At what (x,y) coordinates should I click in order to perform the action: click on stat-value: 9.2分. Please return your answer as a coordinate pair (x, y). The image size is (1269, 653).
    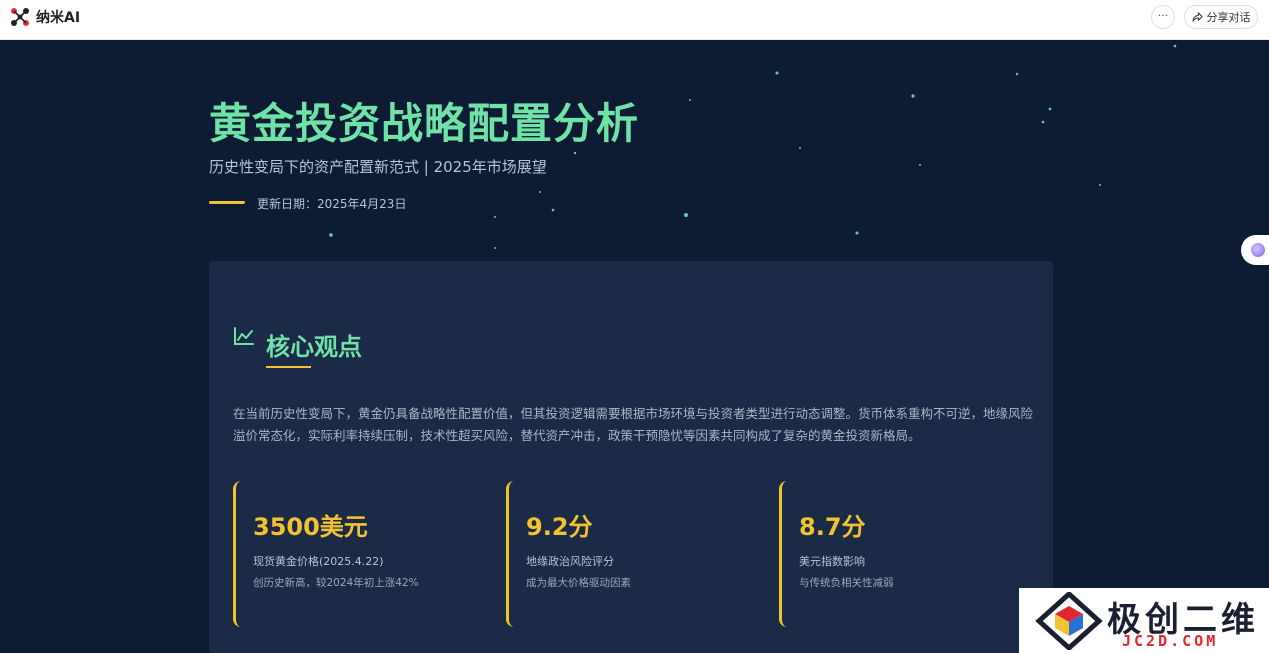
    Looking at the image, I should click on (559, 527).